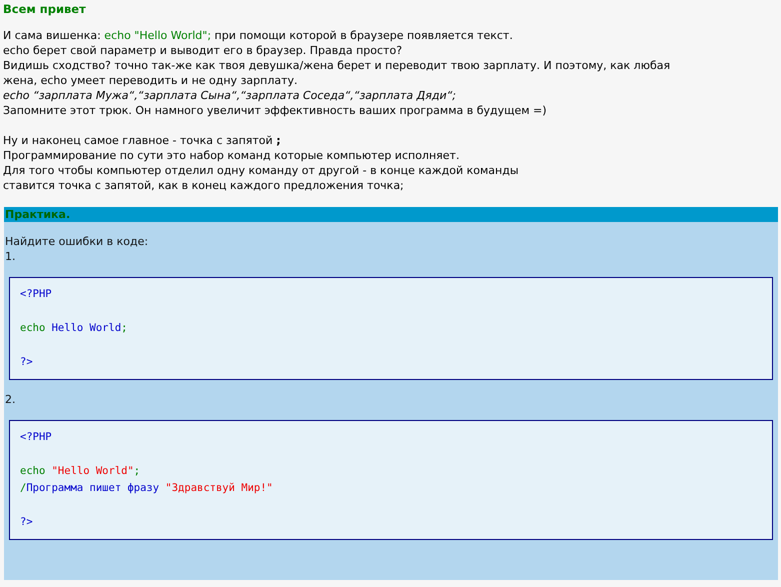 The width and height of the screenshot is (781, 587). I want to click on exercise-number: 1., so click(10, 256).